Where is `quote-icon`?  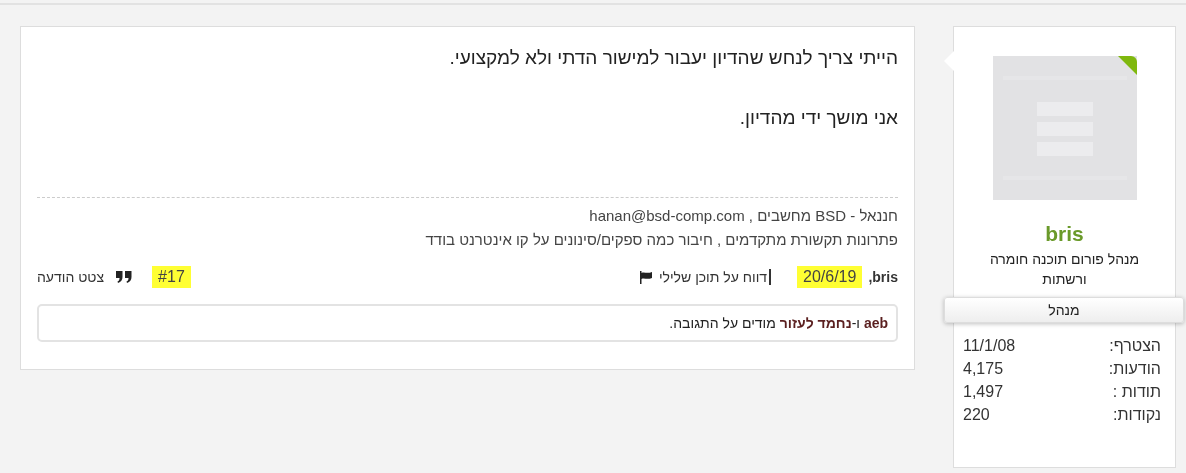
quote-icon is located at coordinates (124, 277).